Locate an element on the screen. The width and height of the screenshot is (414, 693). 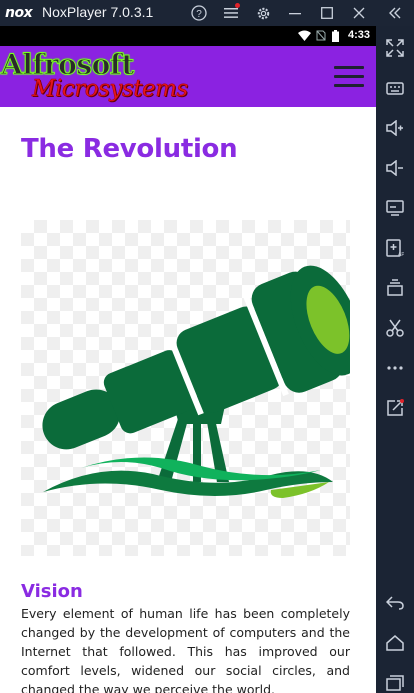
keyboard-icon is located at coordinates (395, 88).